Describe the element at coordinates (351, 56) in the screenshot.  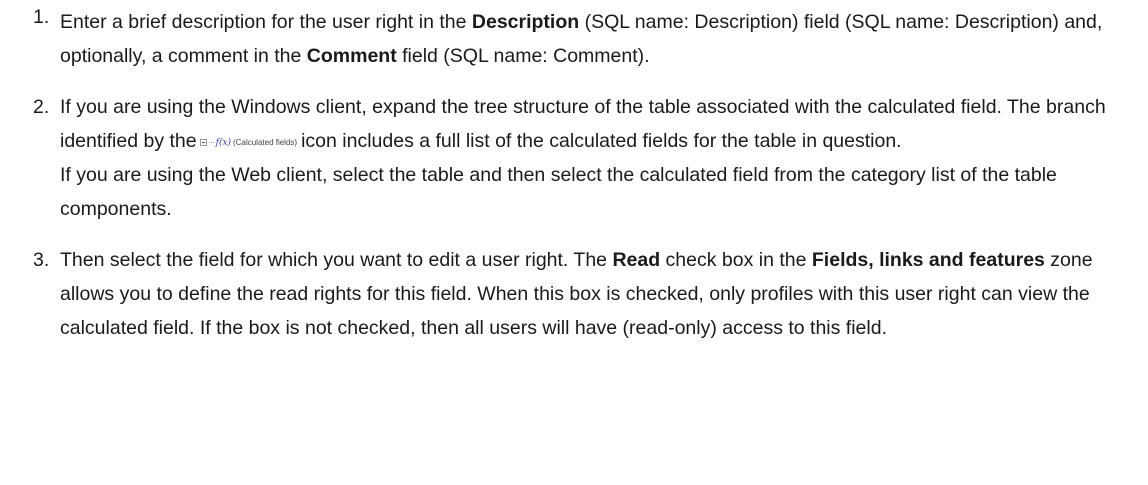
I see `comment-field-name: Comment` at that location.